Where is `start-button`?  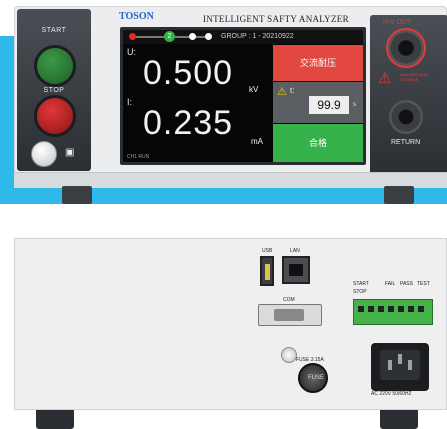
start-button is located at coordinates (55, 66).